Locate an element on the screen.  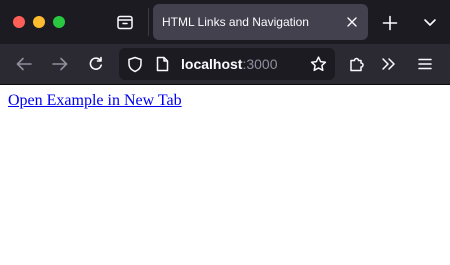
active-tab: HTML Links and Navigation is located at coordinates (260, 22).